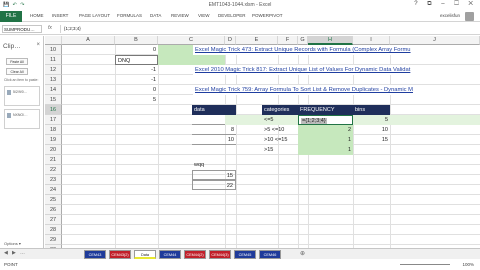 This screenshot has height=270, width=480. What do you see at coordinates (53, 130) in the screenshot?
I see `row-header-18: 18` at bounding box center [53, 130].